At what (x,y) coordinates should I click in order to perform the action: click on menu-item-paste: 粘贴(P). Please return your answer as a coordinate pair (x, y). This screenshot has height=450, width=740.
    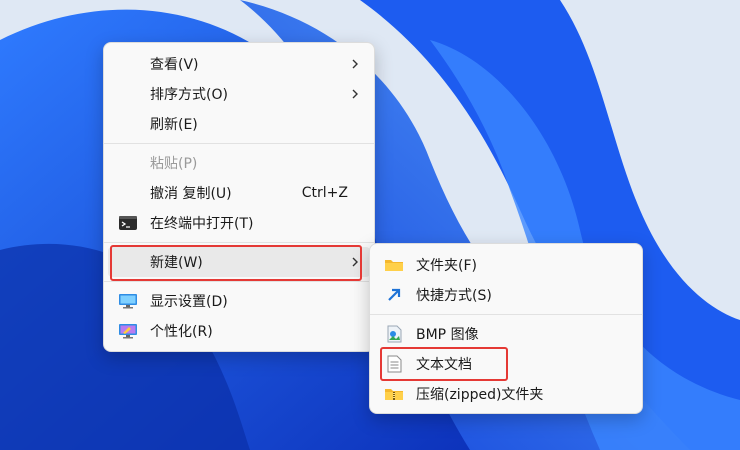
    Looking at the image, I should click on (239, 163).